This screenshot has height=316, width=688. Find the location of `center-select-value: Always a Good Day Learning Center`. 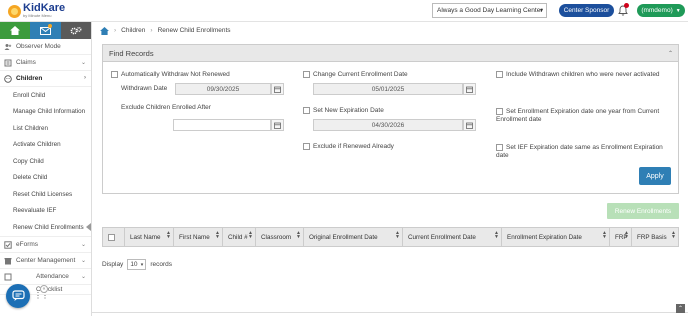

center-select-value: Always a Good Day Learning Center is located at coordinates (490, 10).